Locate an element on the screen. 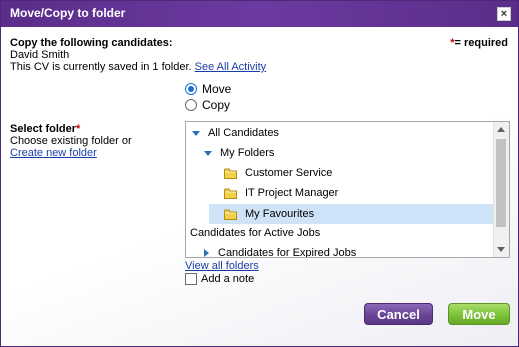  title-bar: Move/Copy to folder × is located at coordinates (259, 14).